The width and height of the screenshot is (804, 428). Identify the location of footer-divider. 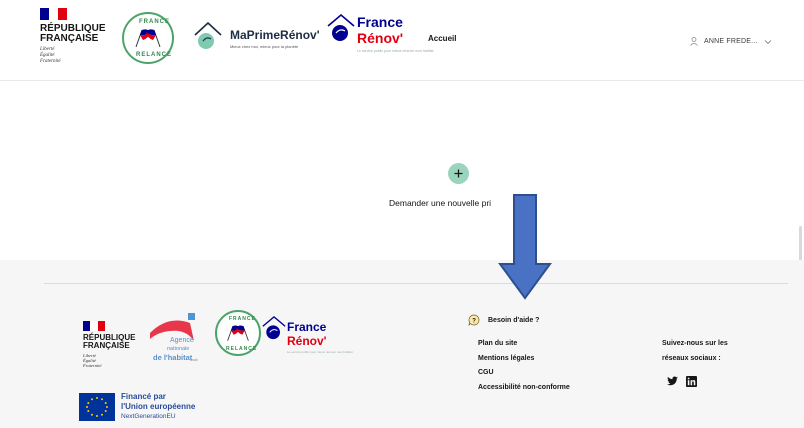
(416, 283).